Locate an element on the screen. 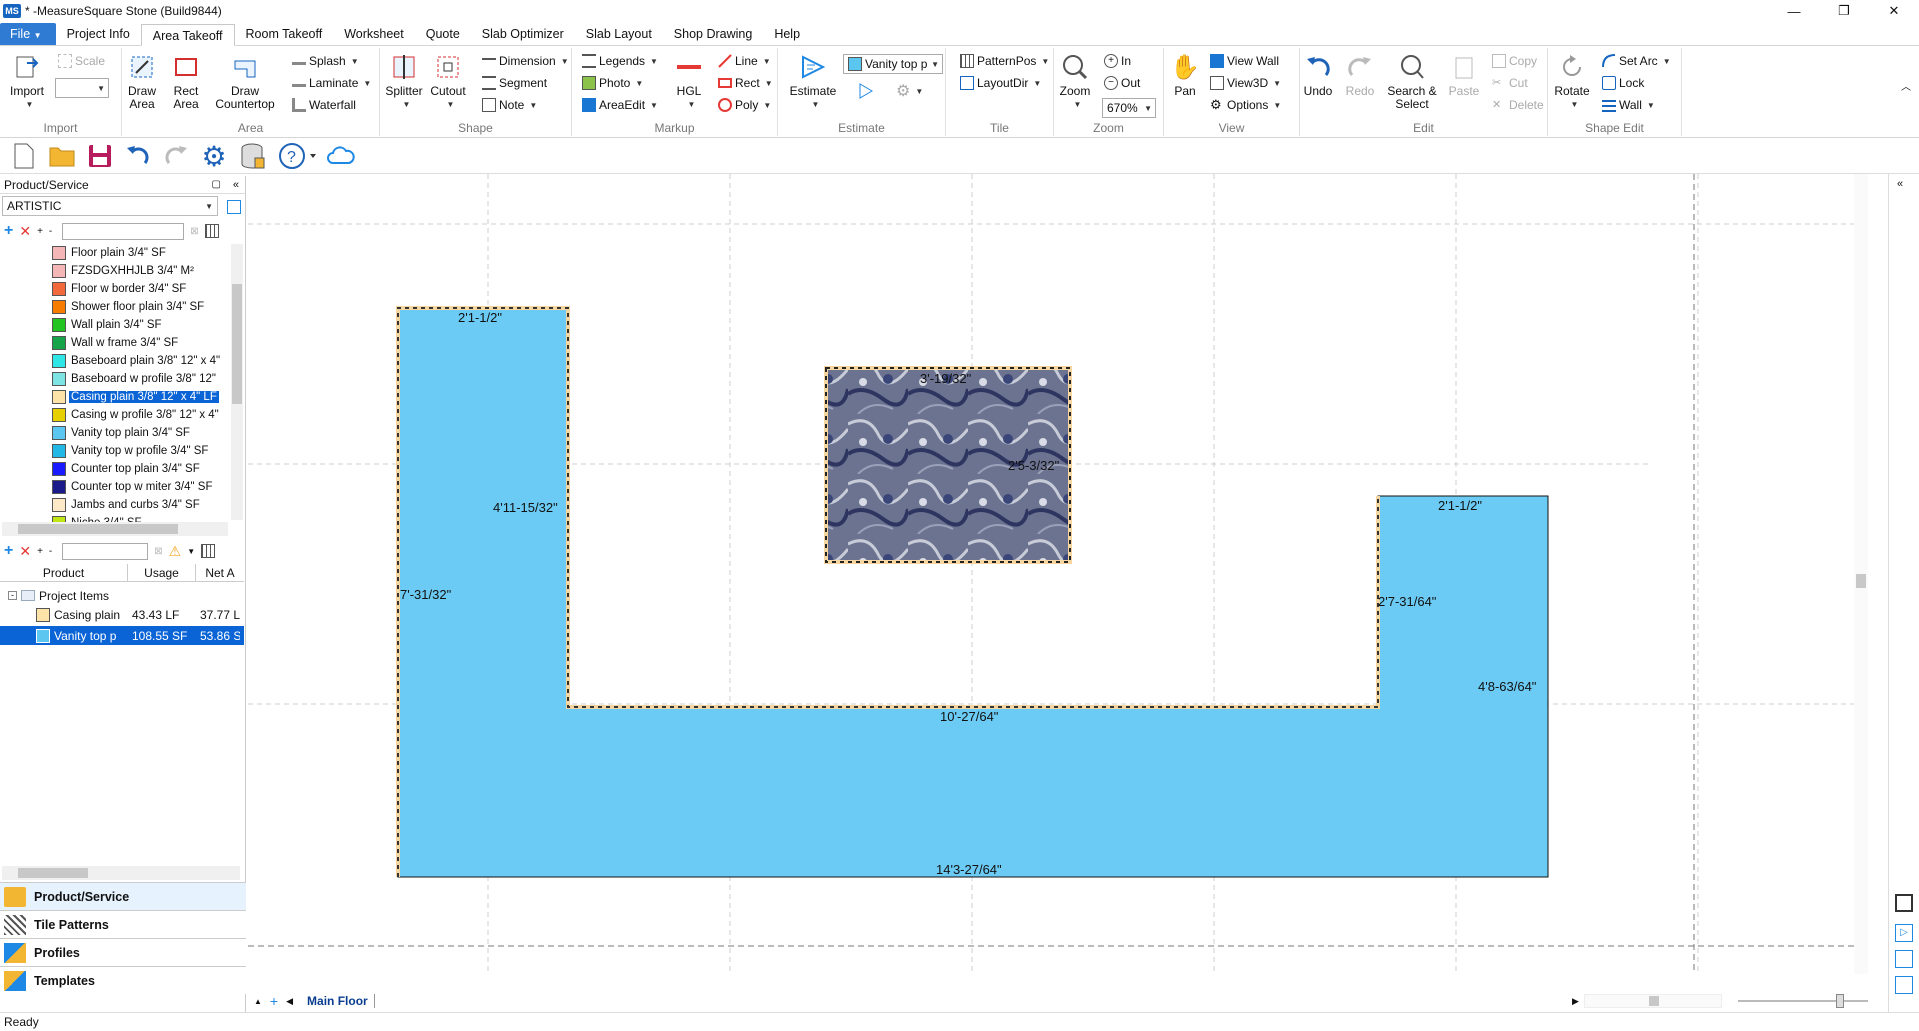 This screenshot has width=1919, height=1031. product-list-item: Baseboard w profile 3/8" 12" is located at coordinates (121, 379).